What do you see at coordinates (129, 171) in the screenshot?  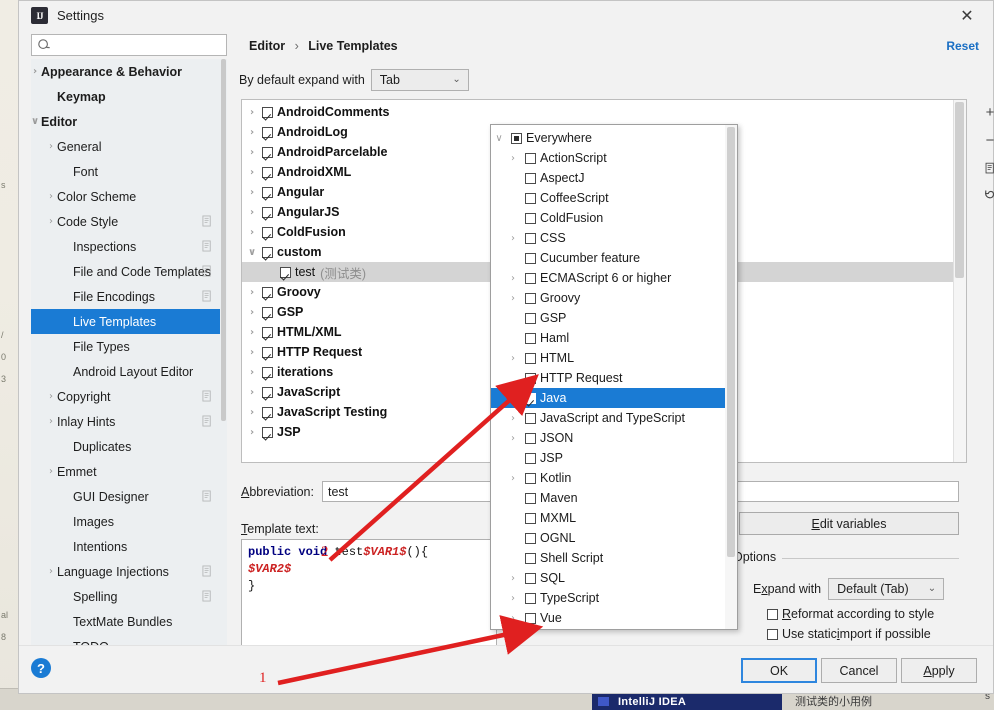 I see `sidebar-item-font: Font` at bounding box center [129, 171].